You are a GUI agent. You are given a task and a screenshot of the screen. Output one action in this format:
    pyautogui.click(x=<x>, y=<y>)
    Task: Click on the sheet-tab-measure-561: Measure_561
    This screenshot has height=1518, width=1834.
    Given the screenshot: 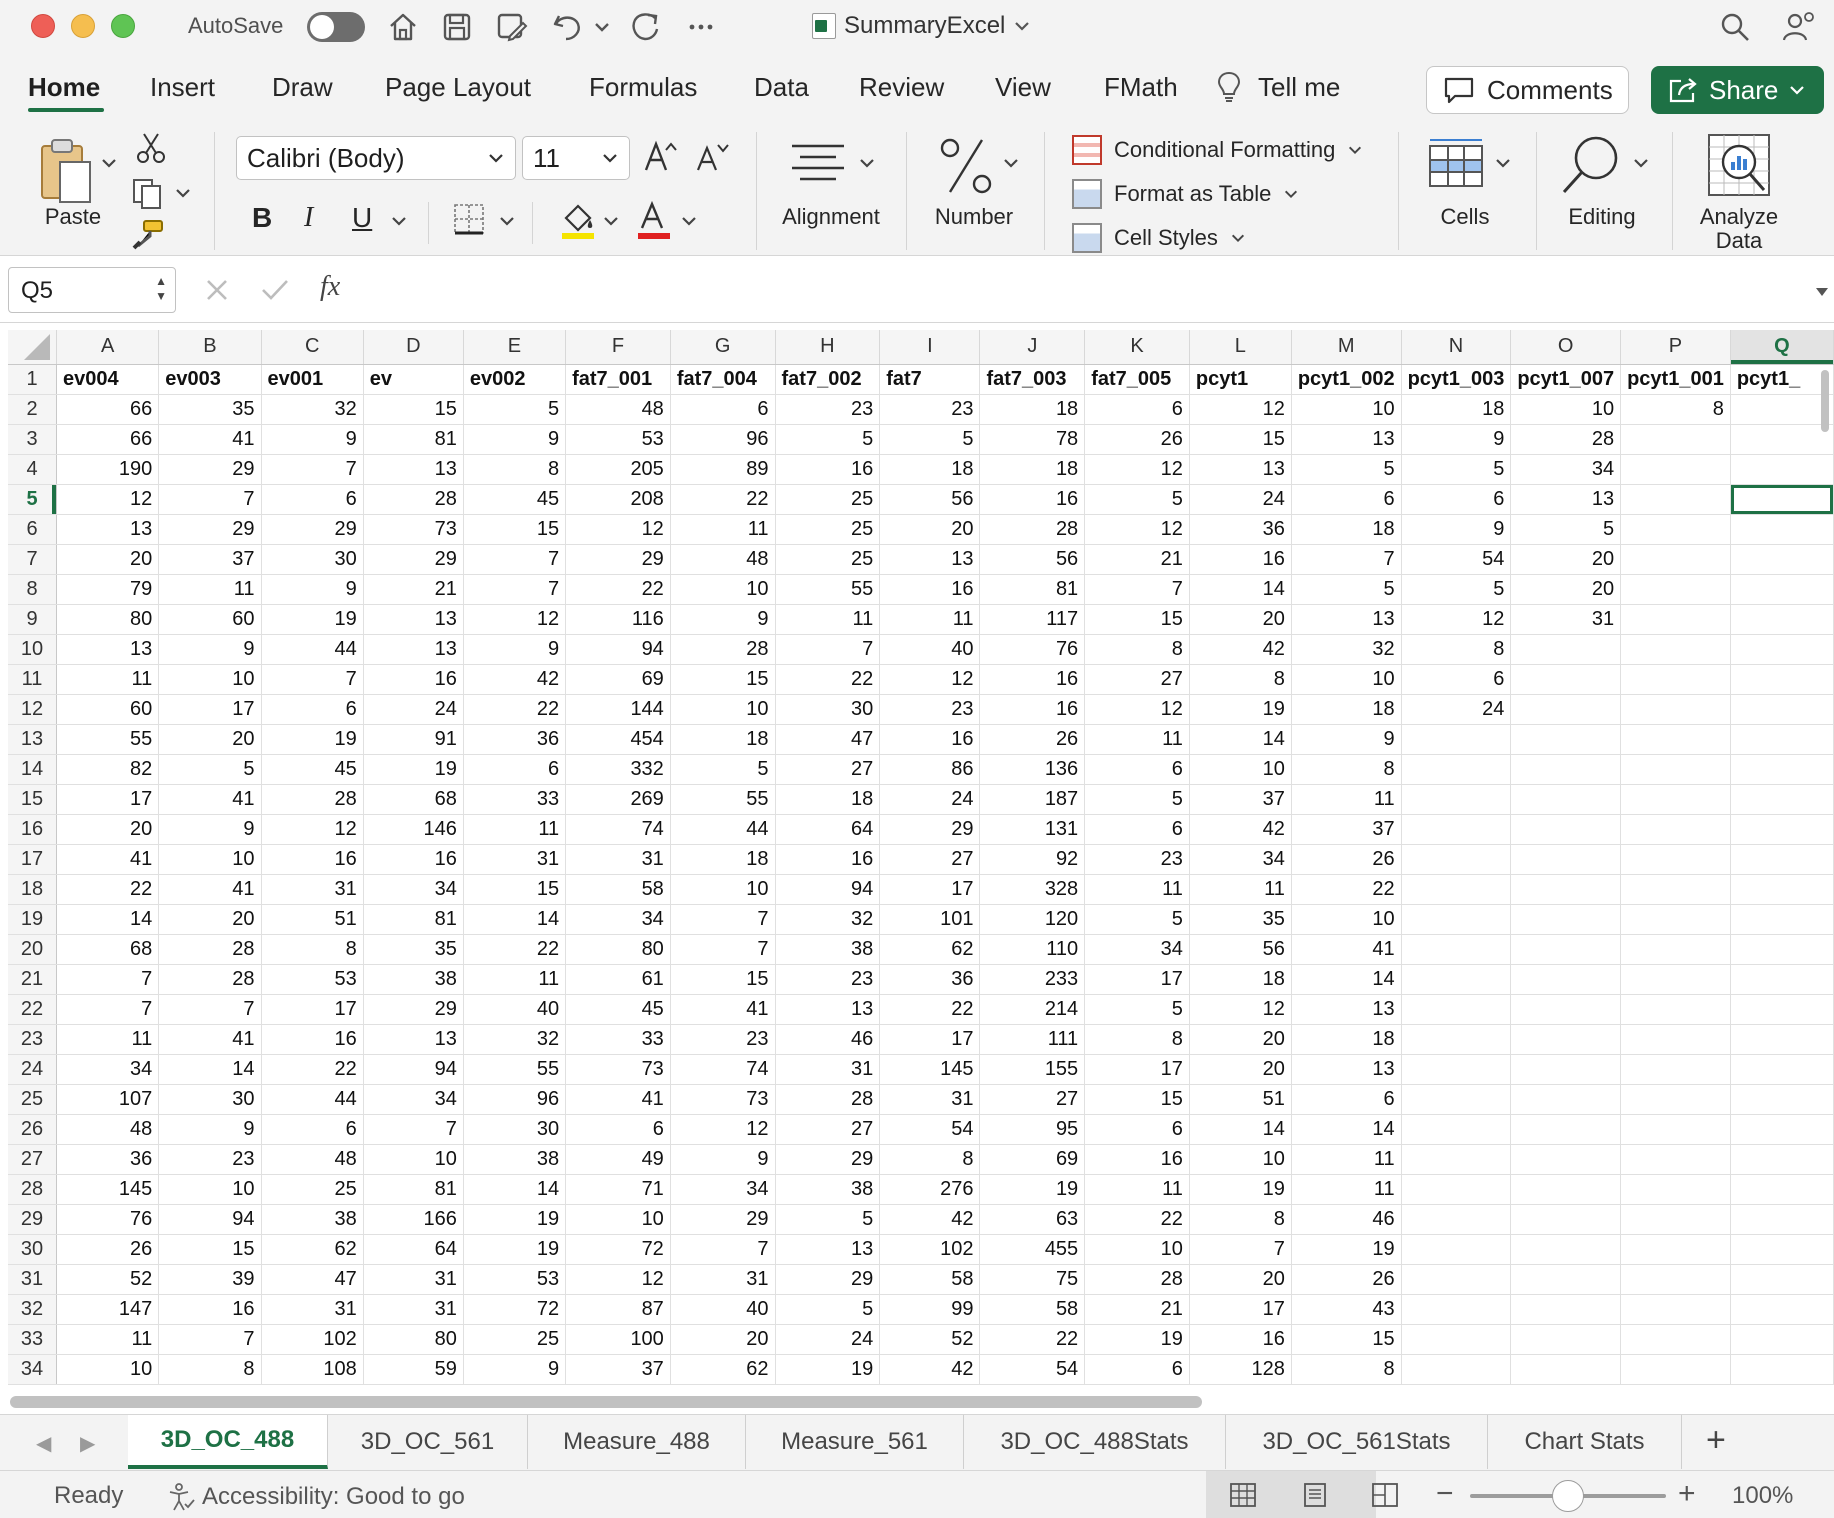 What is the action you would take?
    pyautogui.click(x=855, y=1442)
    